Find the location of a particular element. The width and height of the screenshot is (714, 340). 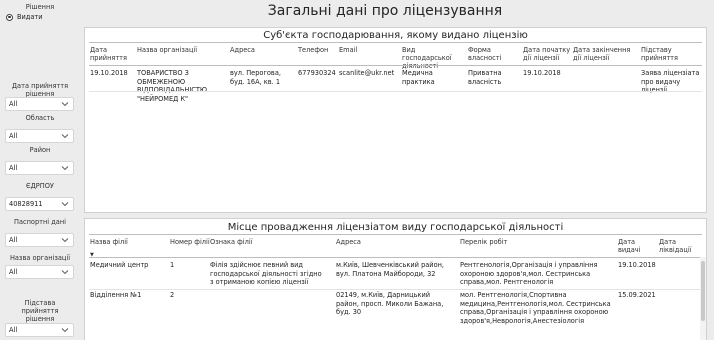

cell-ownership: Приватна власність is located at coordinates (485, 77).